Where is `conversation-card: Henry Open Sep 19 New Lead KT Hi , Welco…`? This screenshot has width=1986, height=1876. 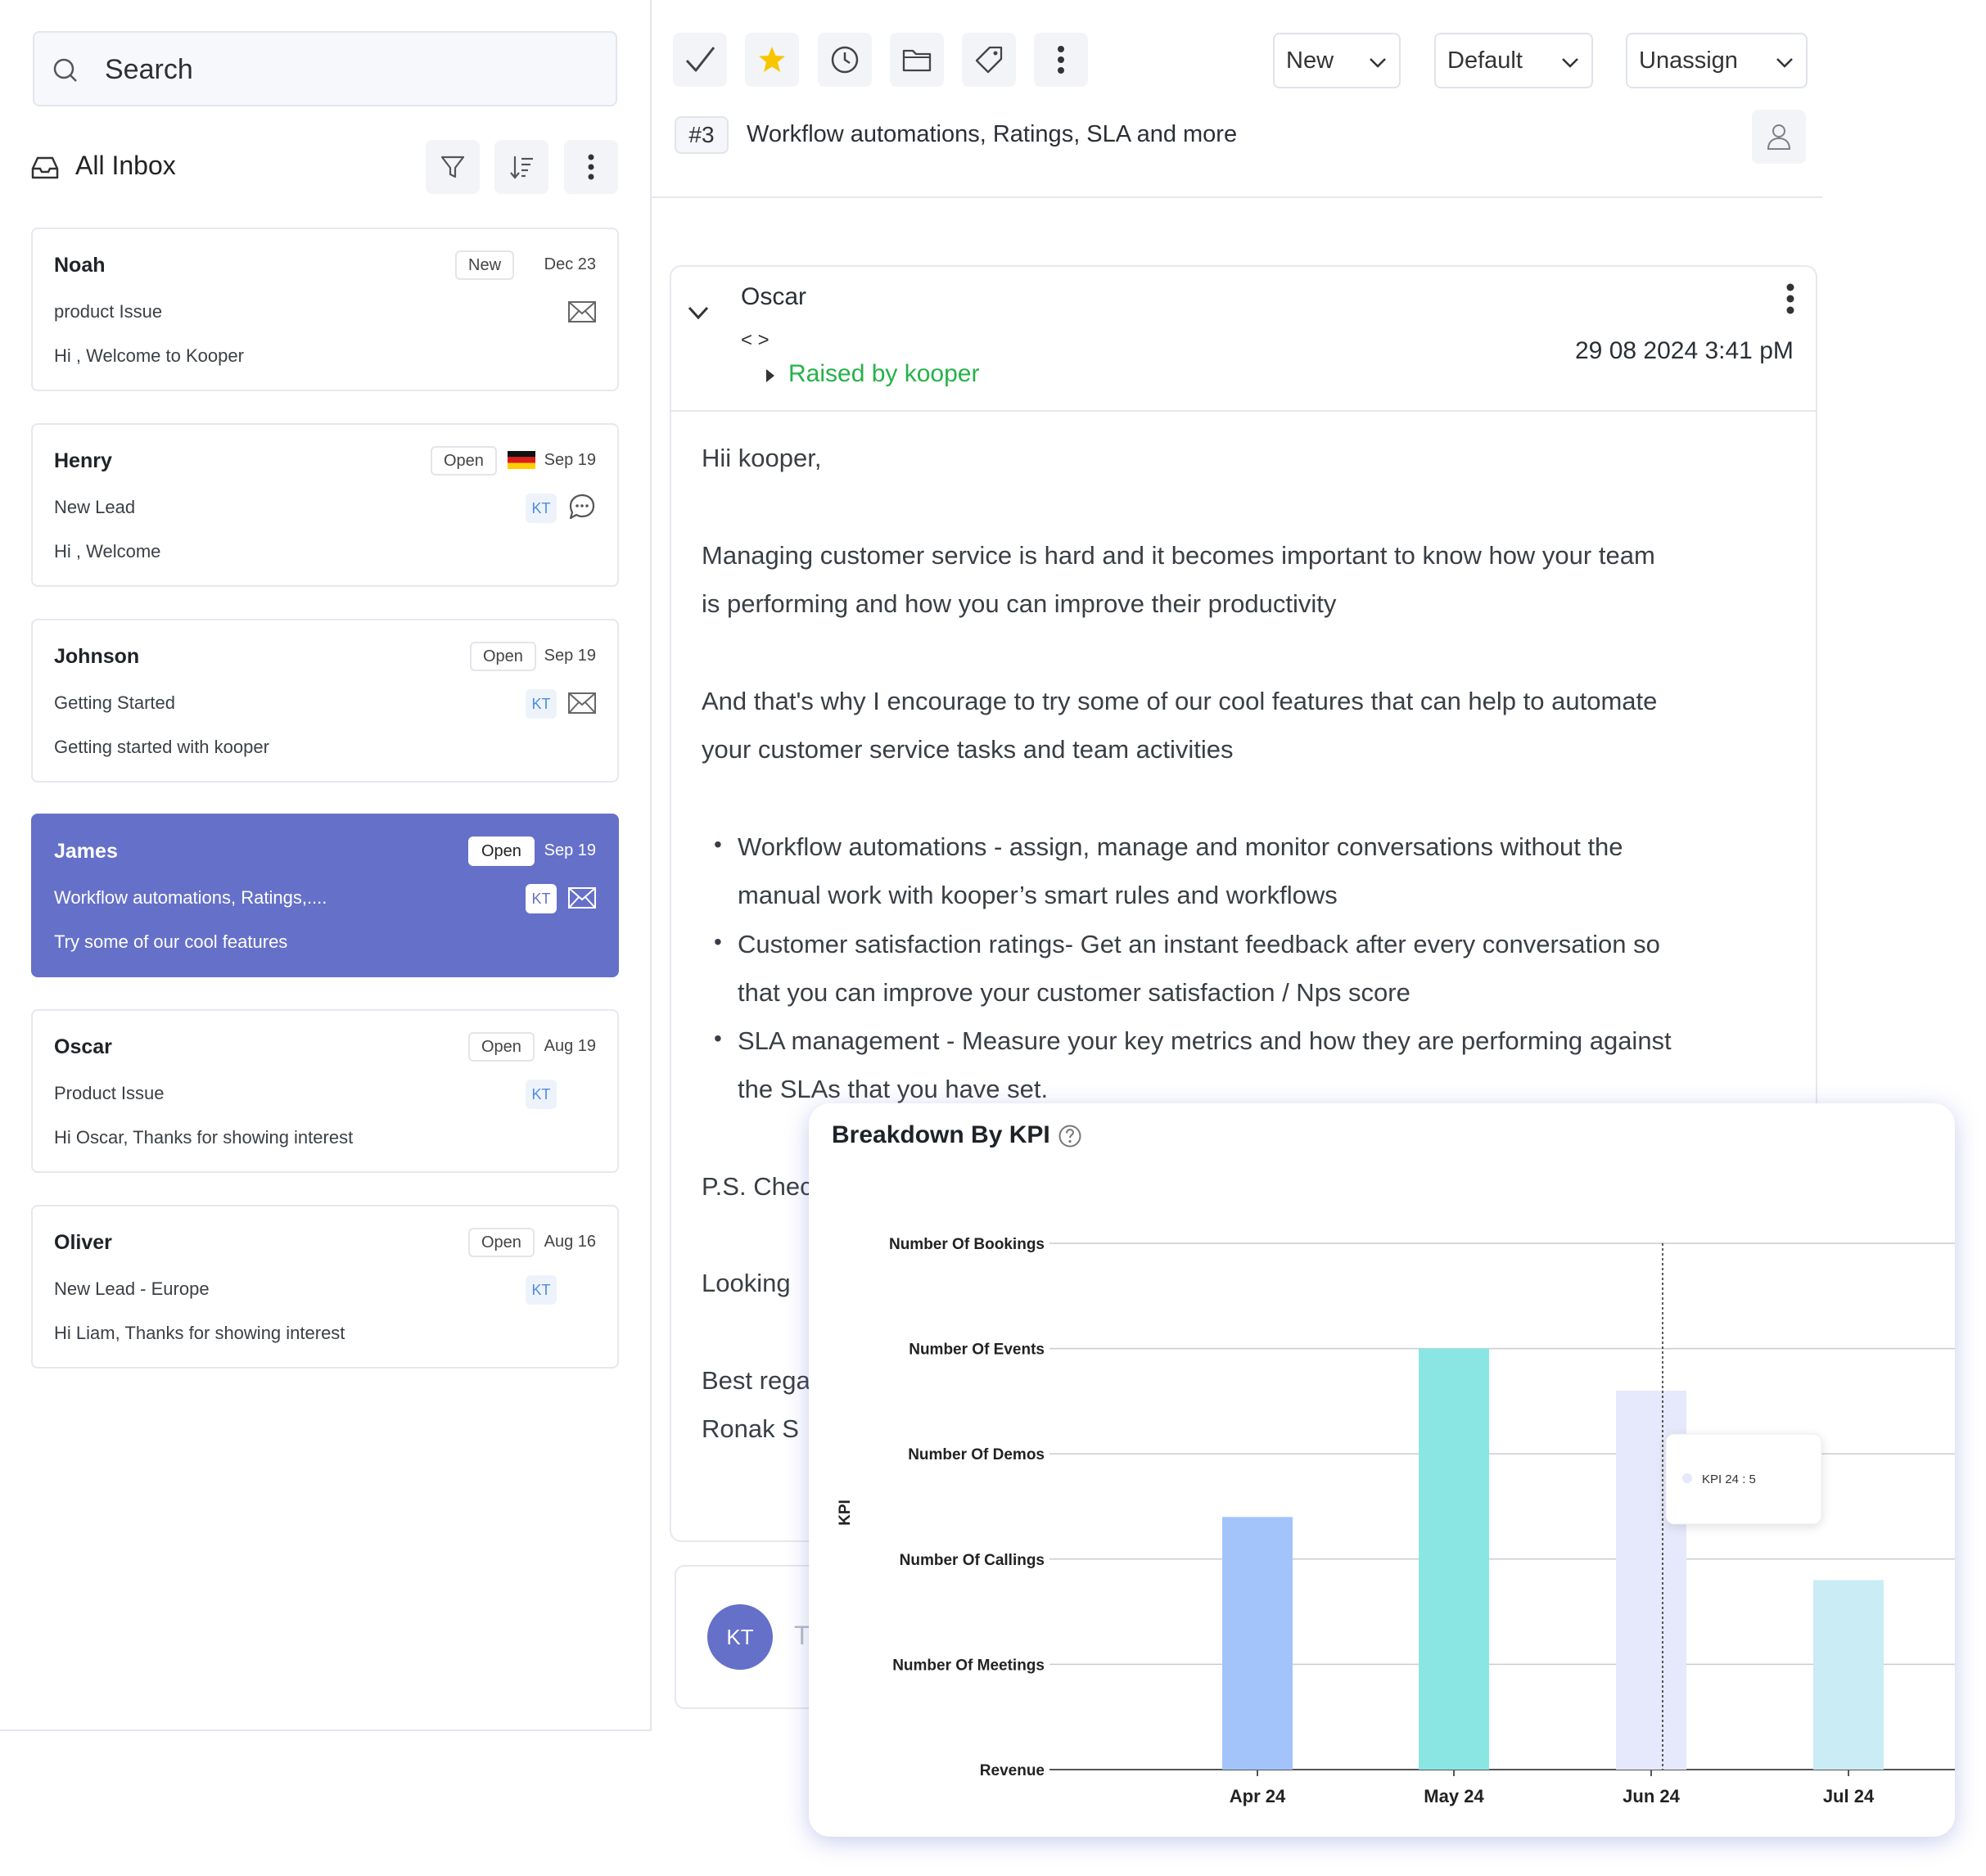
conversation-card: Henry Open Sep 19 New Lead KT Hi , Welco… is located at coordinates (325, 505).